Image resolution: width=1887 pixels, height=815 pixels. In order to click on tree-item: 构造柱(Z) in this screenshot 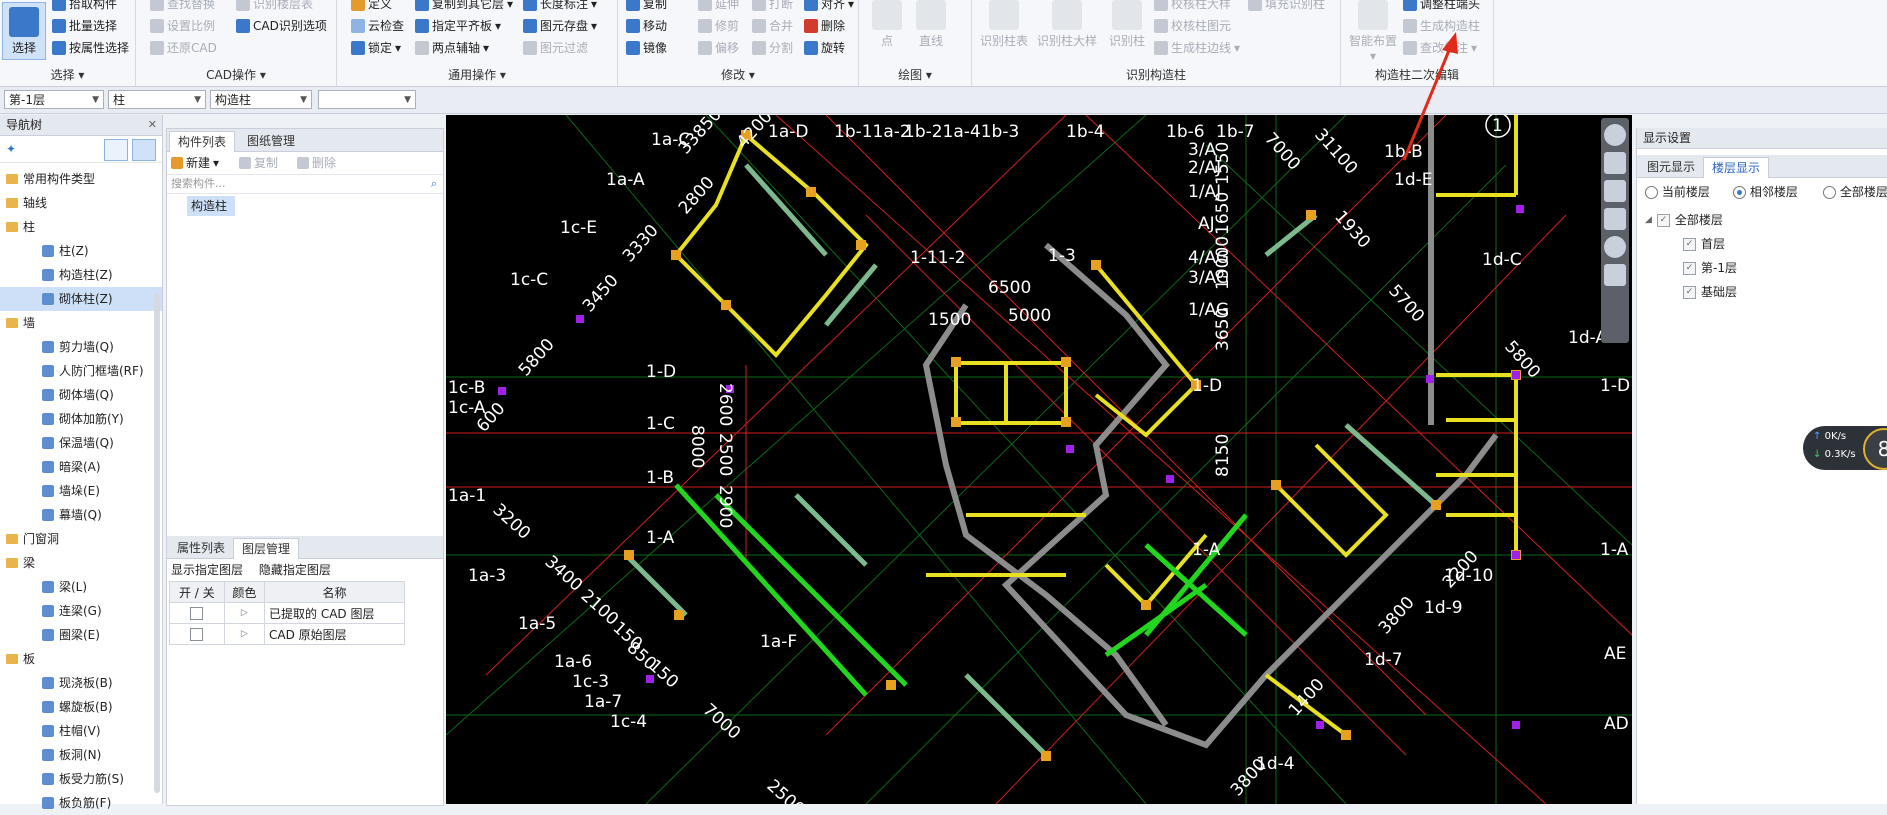, I will do `click(81, 275)`.